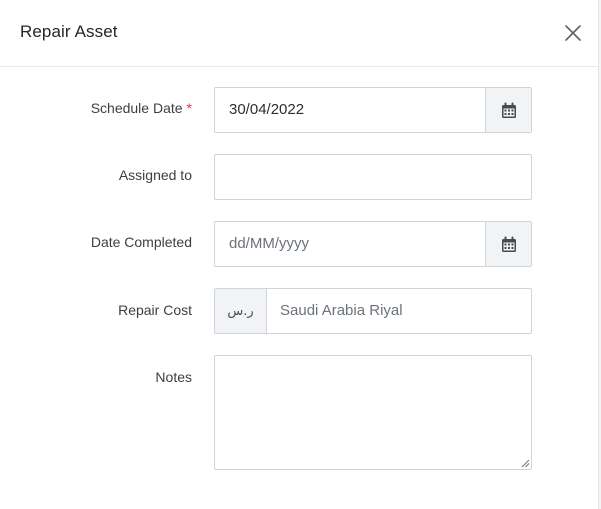  What do you see at coordinates (155, 310) in the screenshot?
I see `repair-cost-label: Repair Cost` at bounding box center [155, 310].